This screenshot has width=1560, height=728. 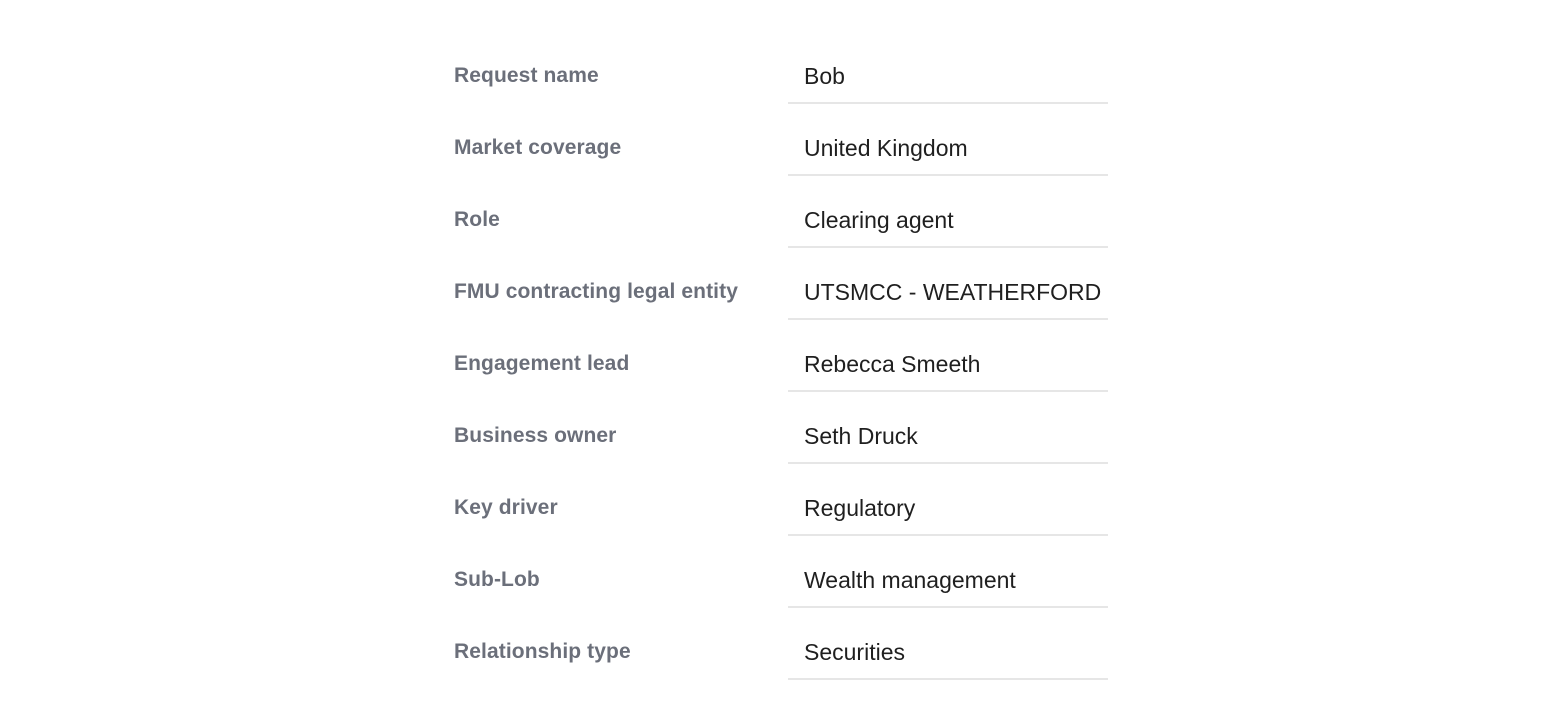 What do you see at coordinates (526, 75) in the screenshot?
I see `field-label: Request name` at bounding box center [526, 75].